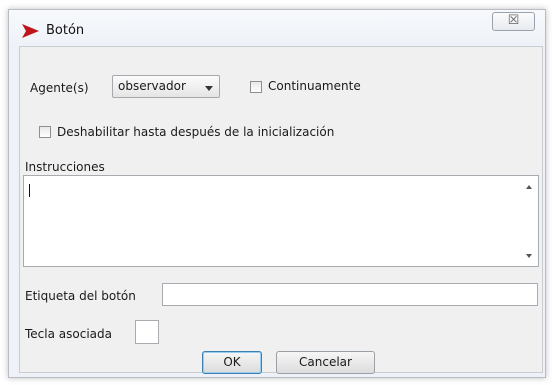 This screenshot has height=385, width=554. What do you see at coordinates (147, 332) in the screenshot?
I see `hotkey-input` at bounding box center [147, 332].